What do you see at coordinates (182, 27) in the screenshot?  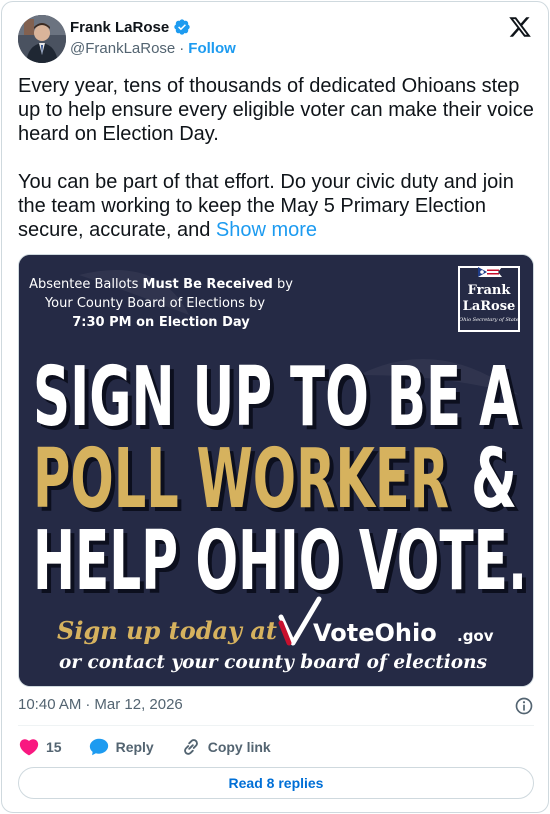 I see `verified-badge-icon` at bounding box center [182, 27].